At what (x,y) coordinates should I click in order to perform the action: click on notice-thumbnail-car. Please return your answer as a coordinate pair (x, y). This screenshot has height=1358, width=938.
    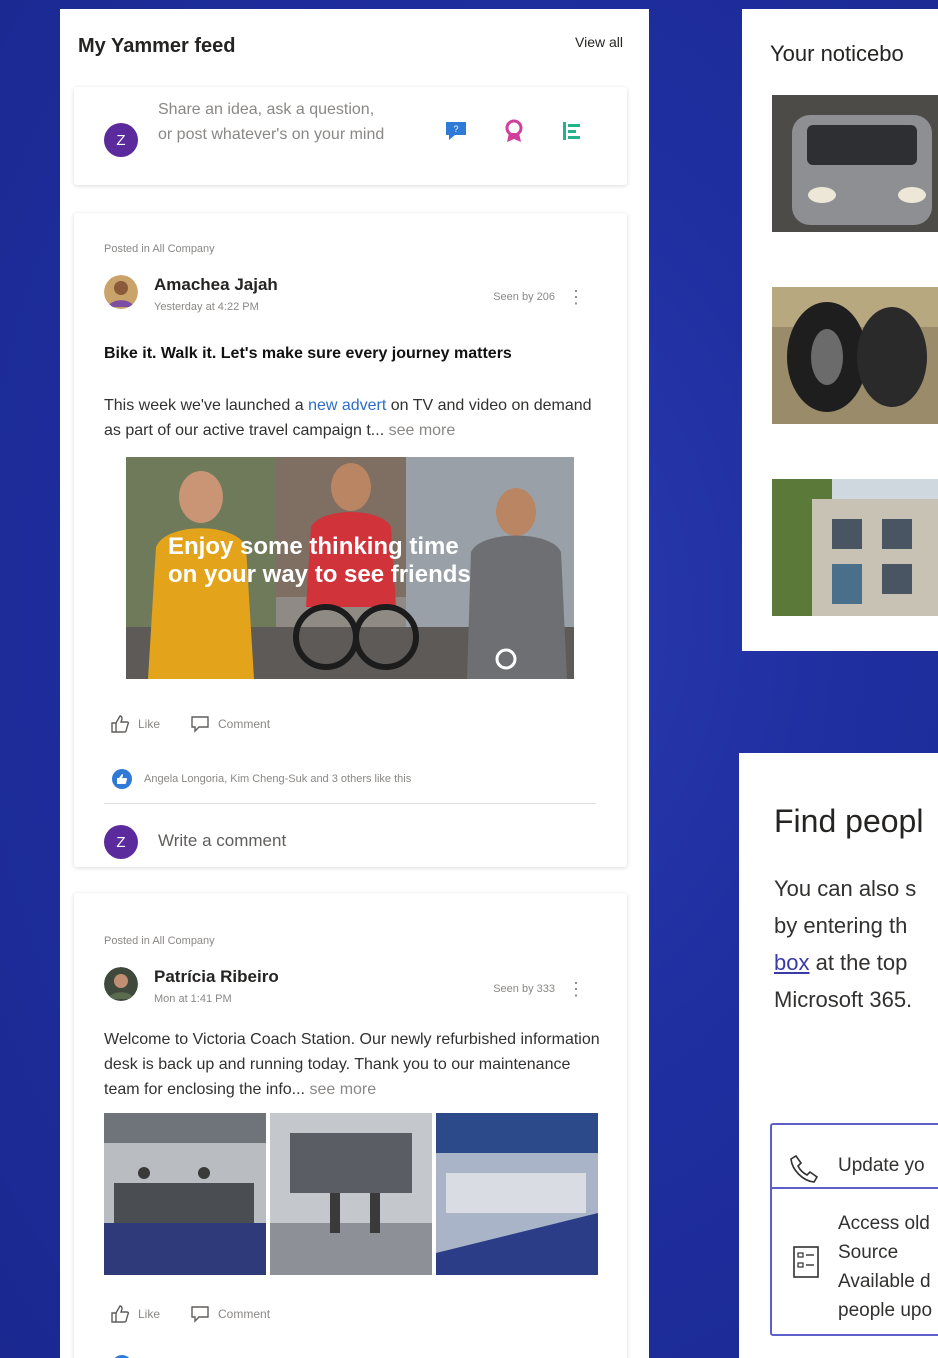
    Looking at the image, I should click on (855, 163).